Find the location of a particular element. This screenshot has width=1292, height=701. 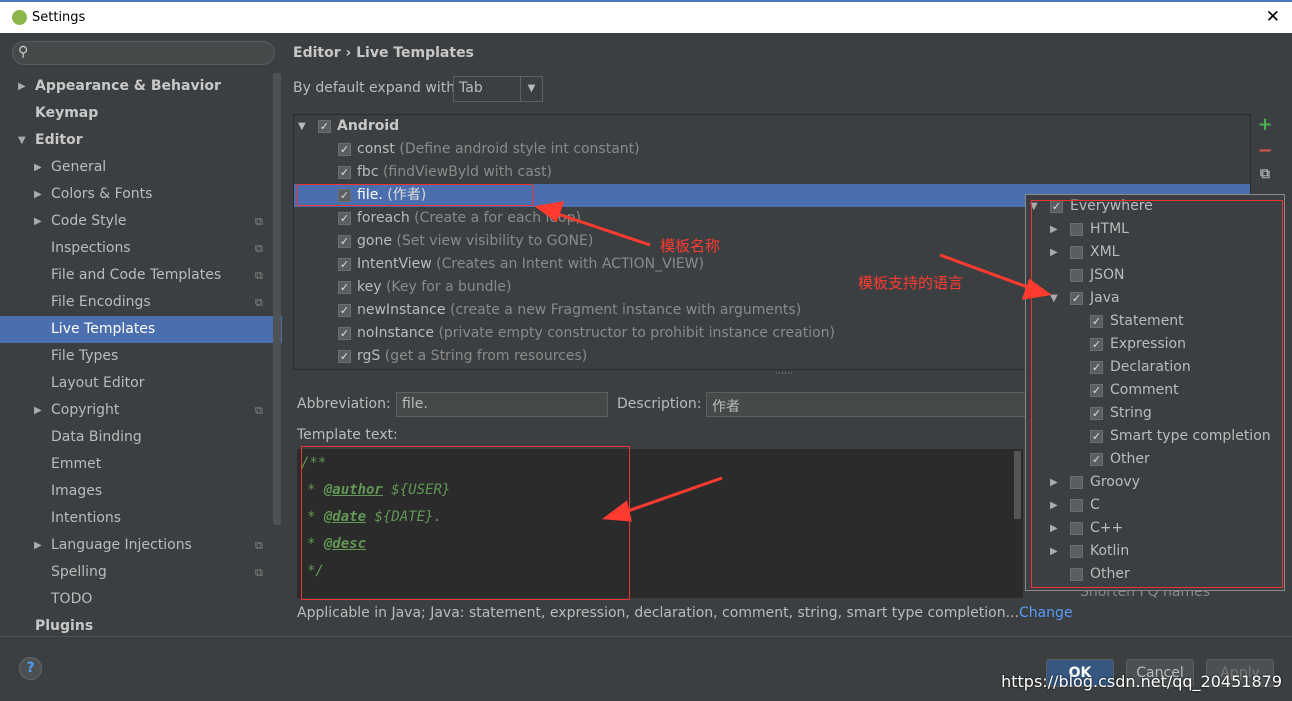

annotation-supported-languages: 模板支持的语言 is located at coordinates (911, 283).